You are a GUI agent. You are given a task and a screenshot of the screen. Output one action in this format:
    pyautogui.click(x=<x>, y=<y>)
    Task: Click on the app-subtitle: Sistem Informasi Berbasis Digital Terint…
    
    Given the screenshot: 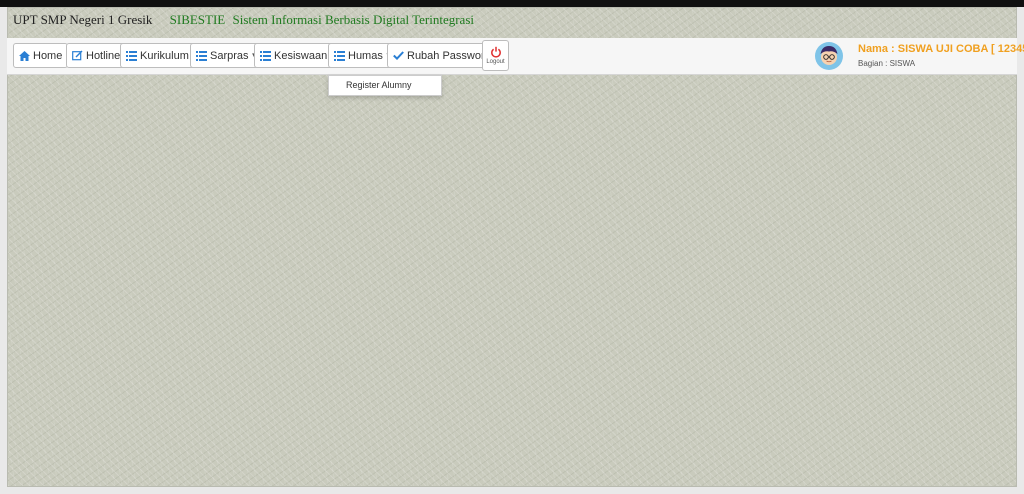 What is the action you would take?
    pyautogui.click(x=353, y=19)
    